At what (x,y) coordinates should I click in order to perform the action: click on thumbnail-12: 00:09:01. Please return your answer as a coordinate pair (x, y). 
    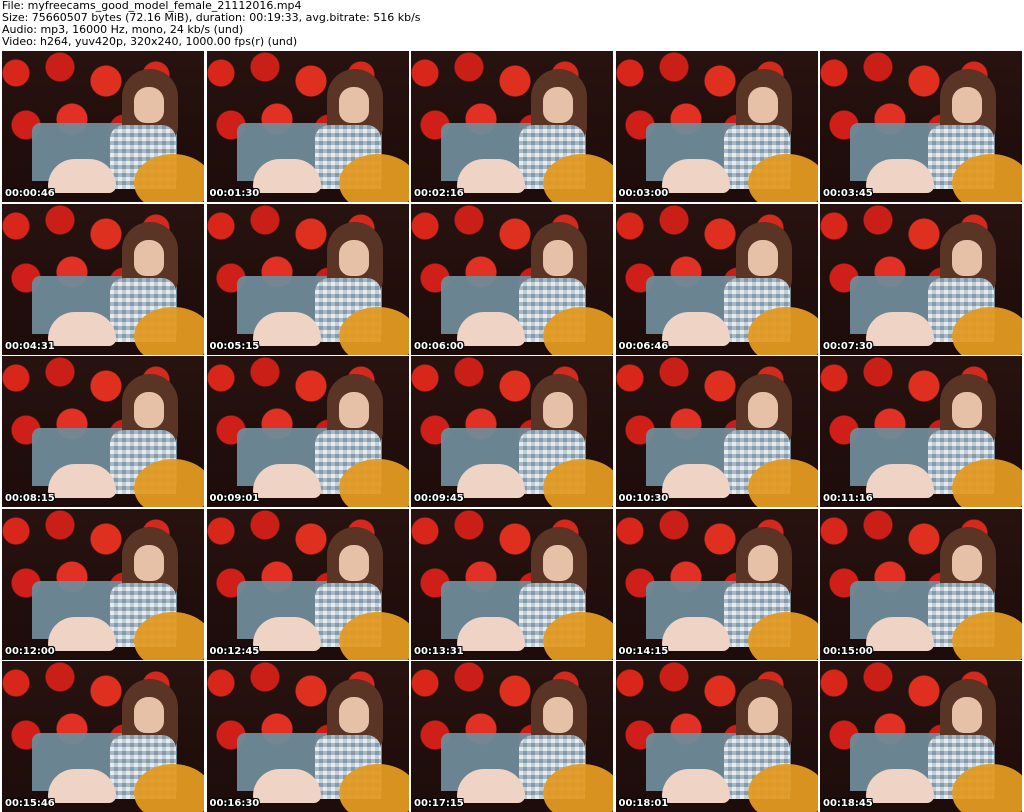
    Looking at the image, I should click on (307, 431).